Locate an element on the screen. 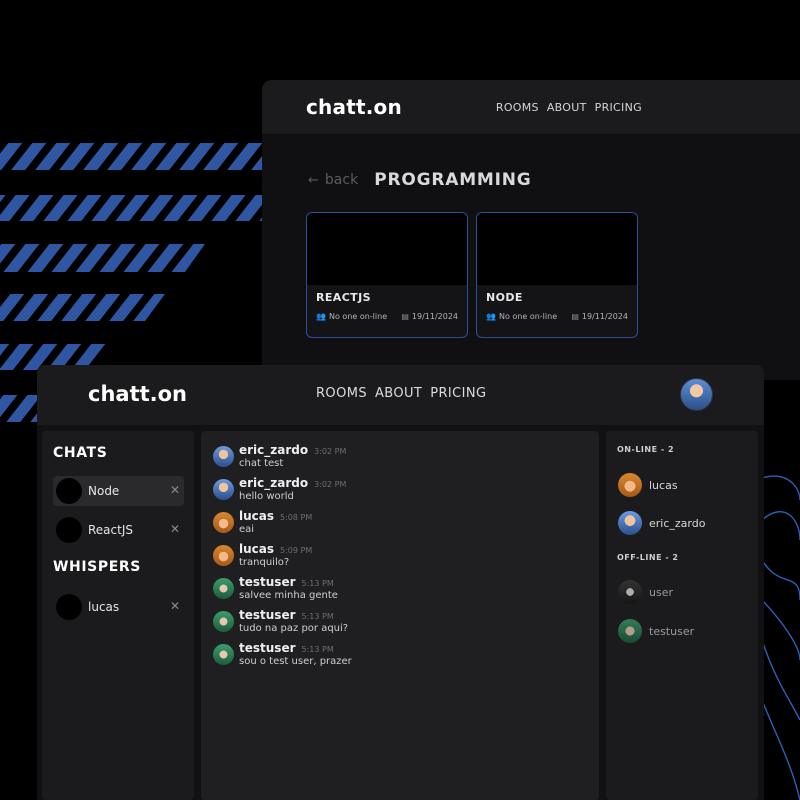 The image size is (800, 800). whispers-title: WHISPERS is located at coordinates (97, 567).